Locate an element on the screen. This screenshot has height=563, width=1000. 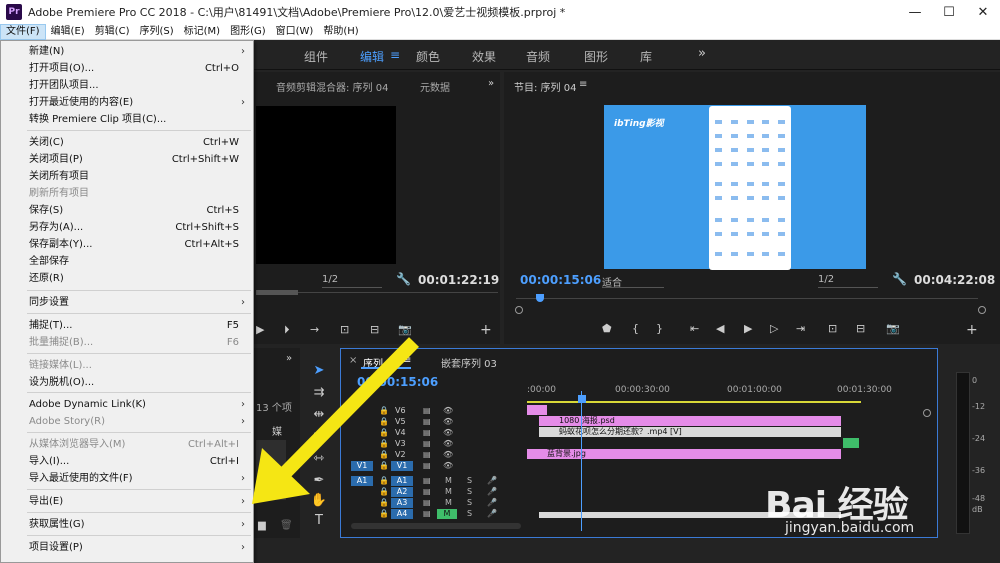
baidu-jingyan-watermark: Bai 经验 jingyan.baidu.com is located at coordinates (878, 519).